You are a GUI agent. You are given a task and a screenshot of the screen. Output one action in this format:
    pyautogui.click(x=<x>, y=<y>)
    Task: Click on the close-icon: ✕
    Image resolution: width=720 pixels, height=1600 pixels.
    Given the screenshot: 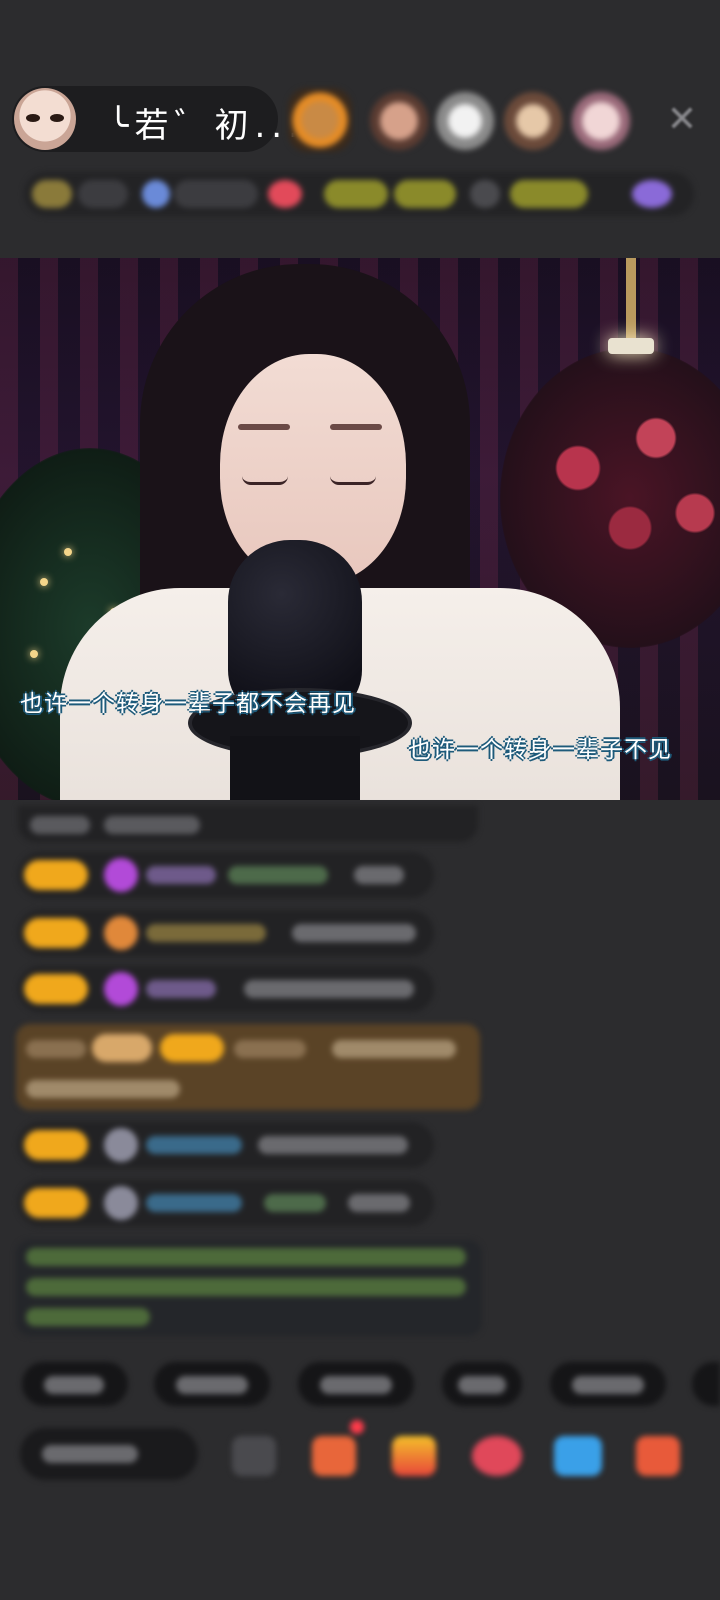 What is the action you would take?
    pyautogui.click(x=682, y=120)
    